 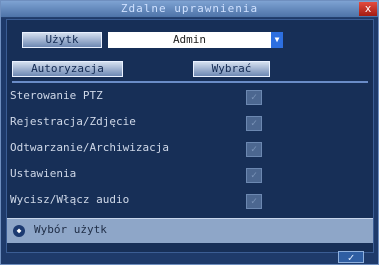 What do you see at coordinates (67, 69) in the screenshot?
I see `authorization-button: Autoryzacja` at bounding box center [67, 69].